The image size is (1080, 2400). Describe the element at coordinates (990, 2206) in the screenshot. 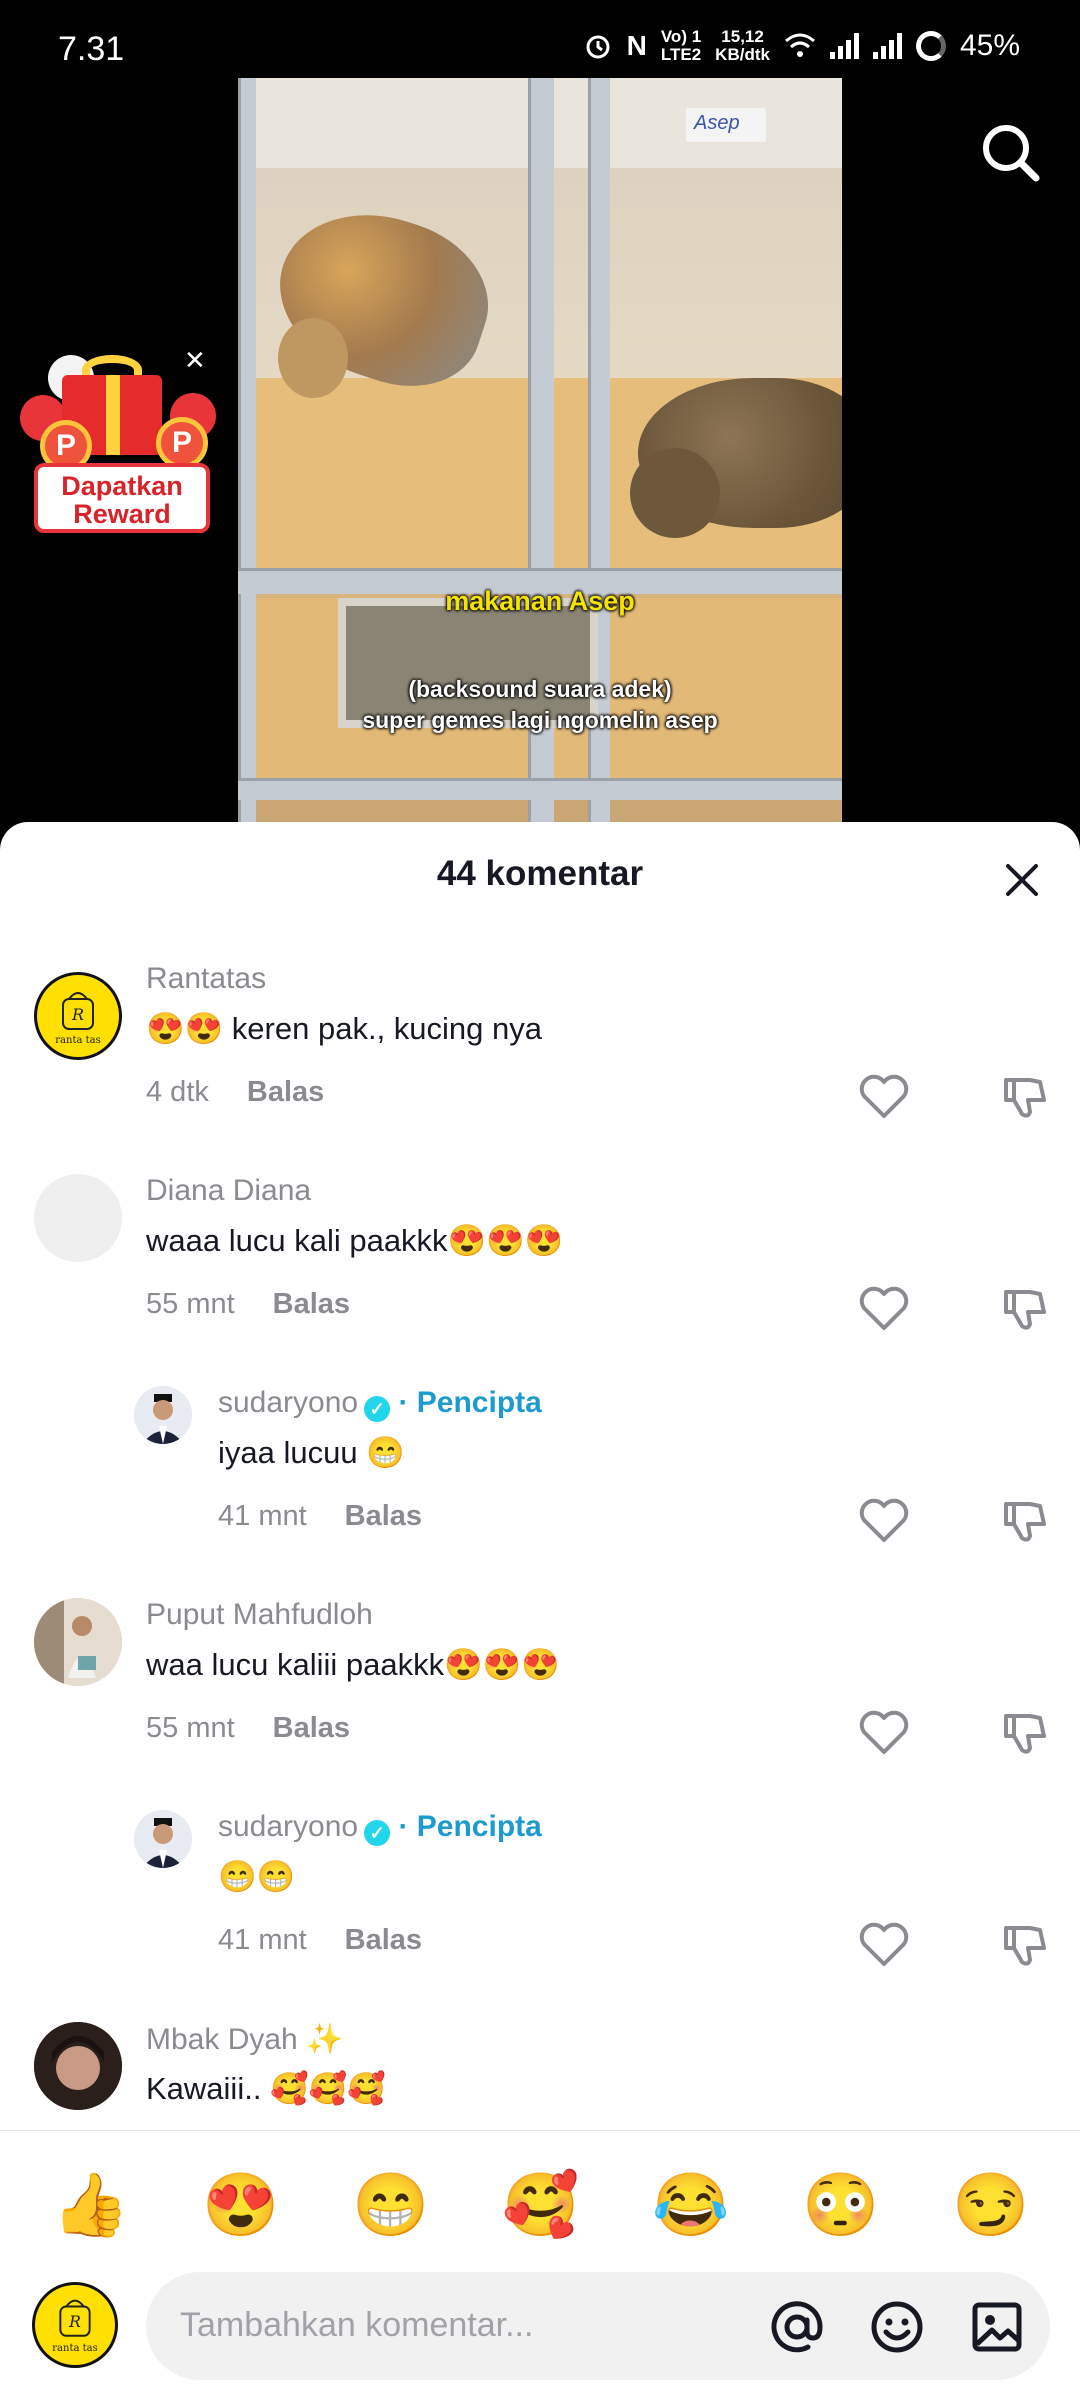

I see `emoji-smirk: 😏` at that location.